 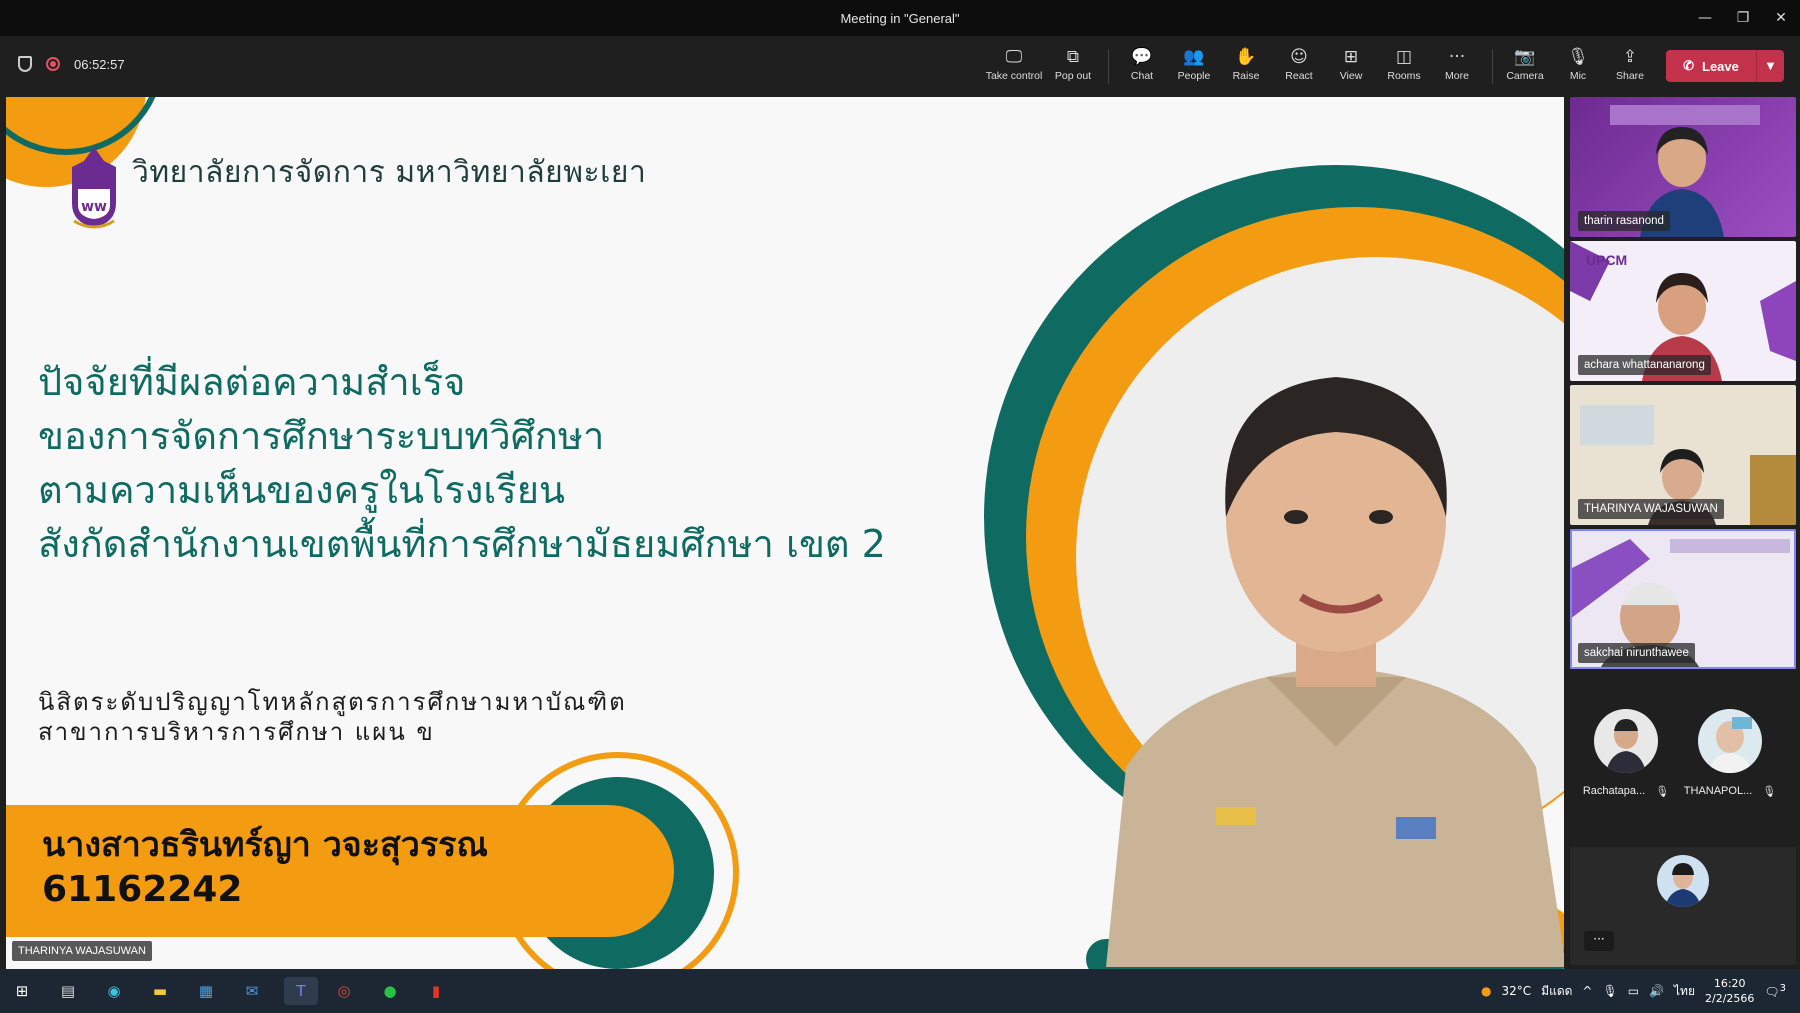 I want to click on store-icon: ▦, so click(x=206, y=991).